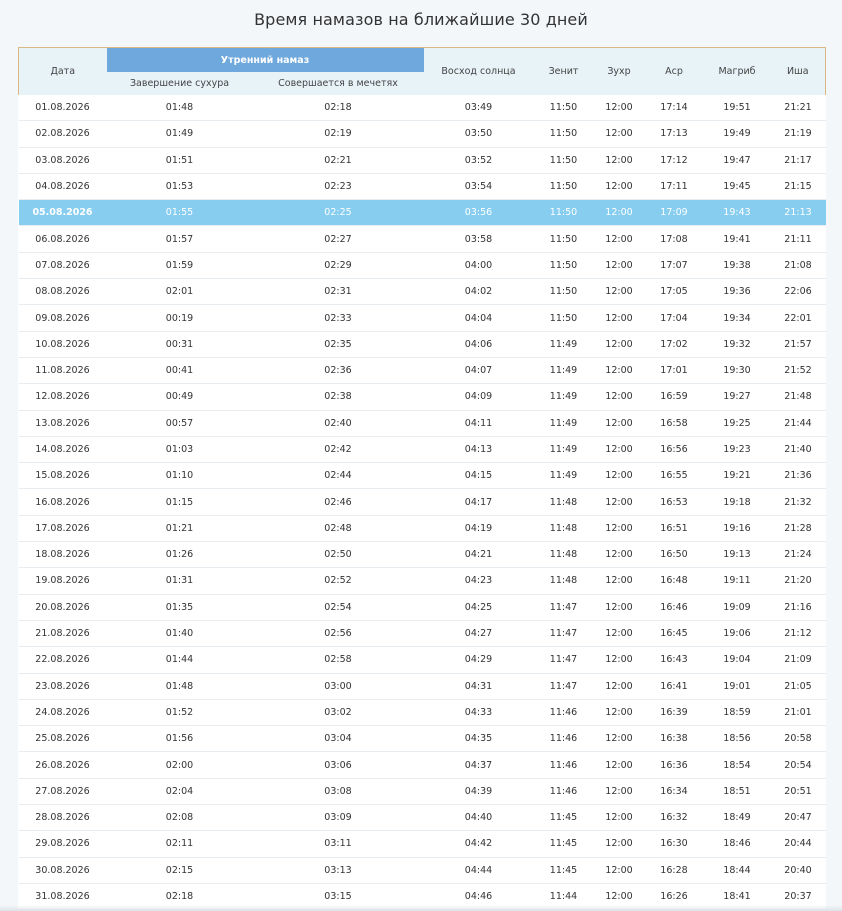 The width and height of the screenshot is (842, 911). I want to click on cell-maghrib: 19:09, so click(737, 607).